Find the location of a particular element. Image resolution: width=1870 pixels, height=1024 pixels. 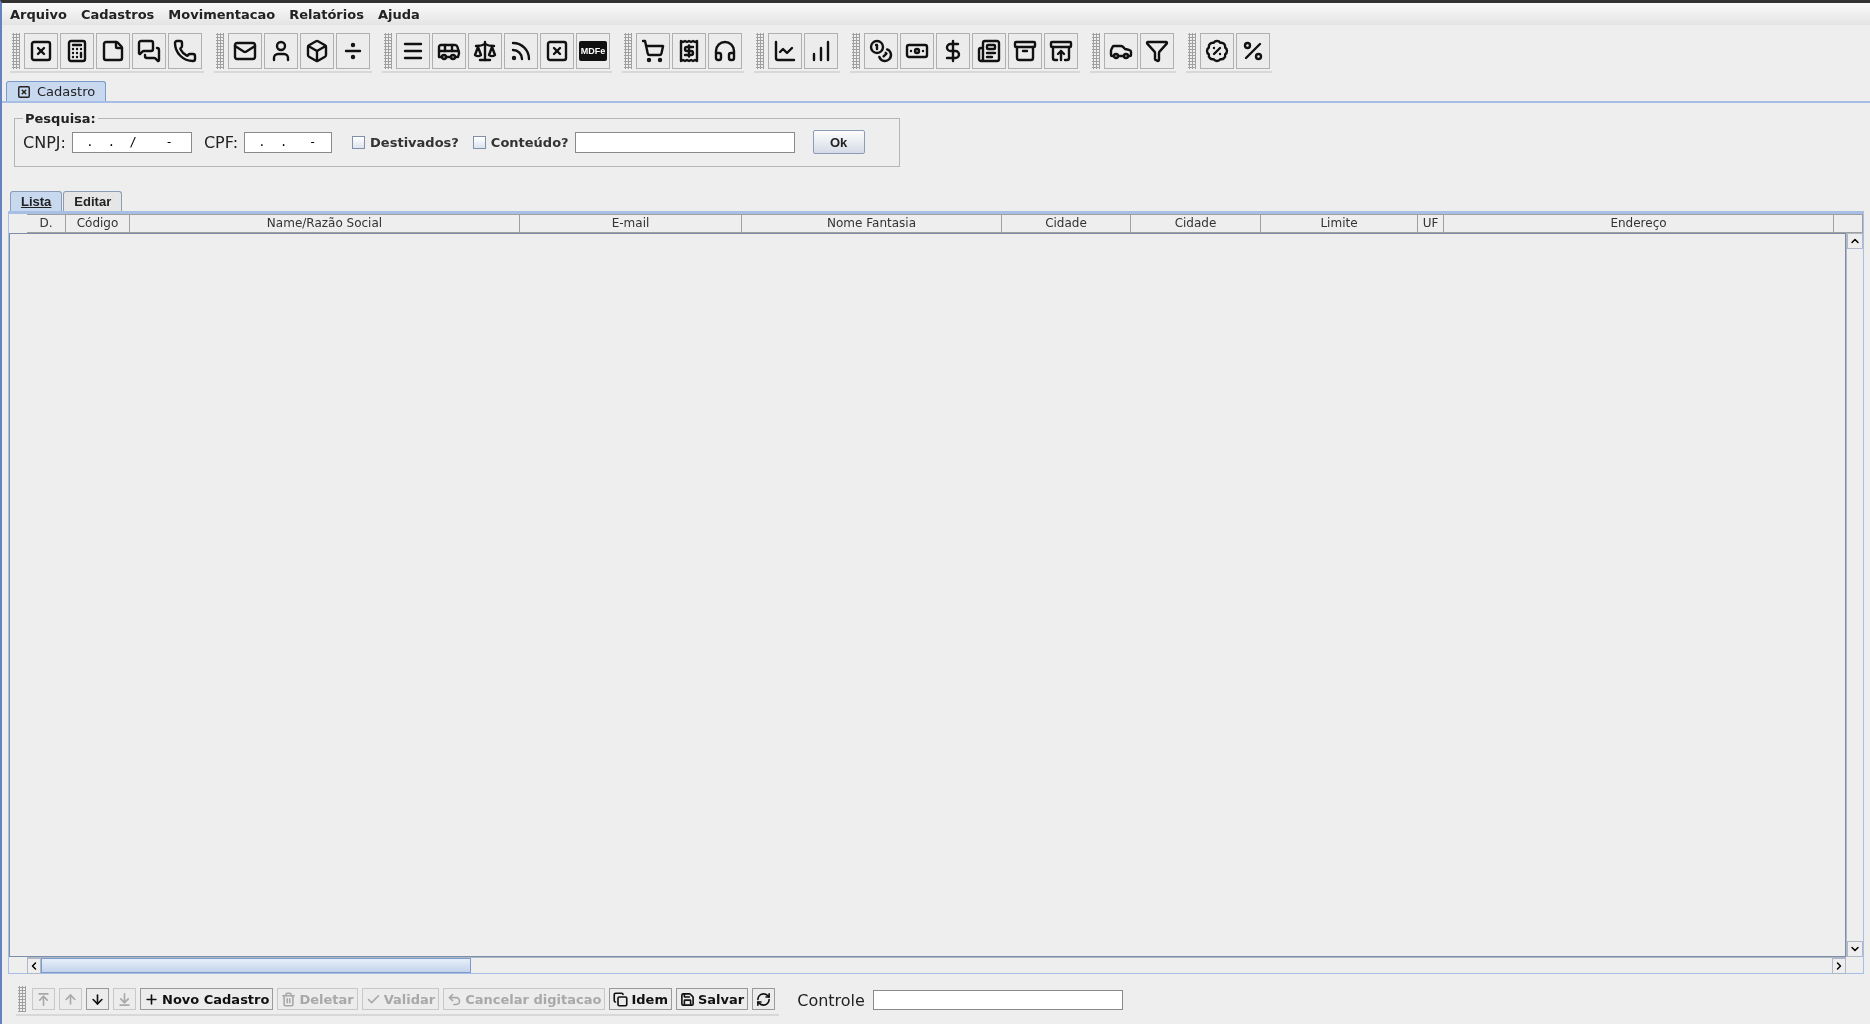

mdfe-label: MDFe is located at coordinates (593, 51).